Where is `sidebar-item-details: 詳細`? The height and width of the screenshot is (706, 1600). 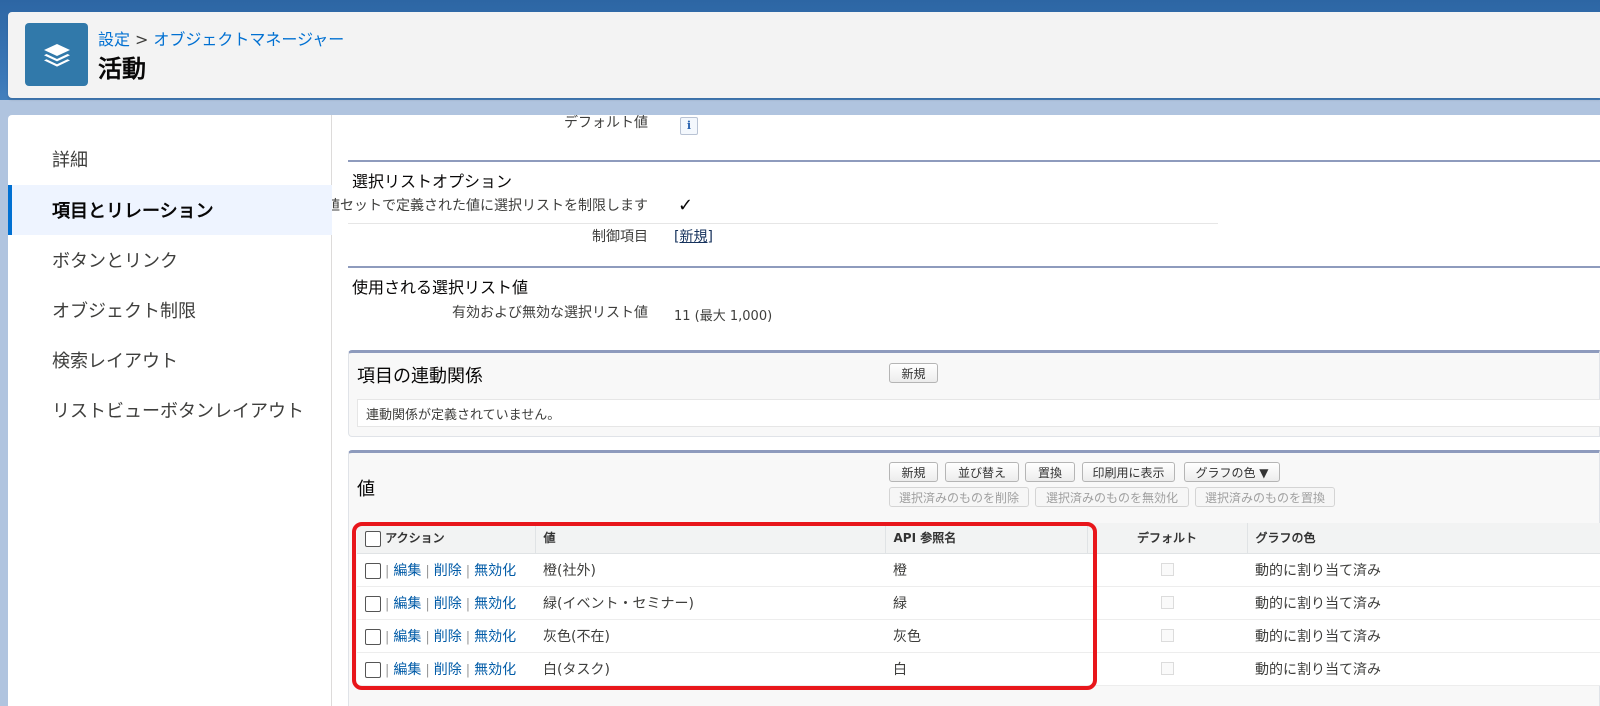 sidebar-item-details: 詳細 is located at coordinates (170, 159).